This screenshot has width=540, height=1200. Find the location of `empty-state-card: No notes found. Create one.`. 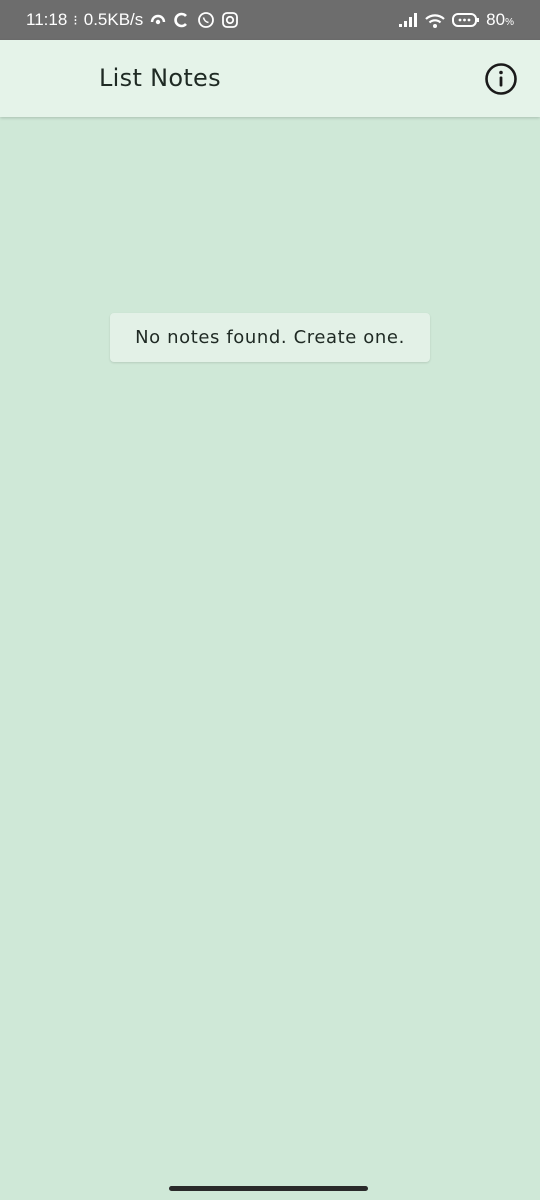

empty-state-card: No notes found. Create one. is located at coordinates (270, 337).